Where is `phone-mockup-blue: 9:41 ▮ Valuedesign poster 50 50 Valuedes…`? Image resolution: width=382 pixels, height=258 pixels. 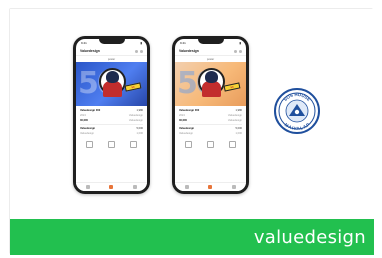 phone-mockup-blue: 9:41 ▮ Valuedesign poster 50 50 Valuedes… is located at coordinates (111, 115).